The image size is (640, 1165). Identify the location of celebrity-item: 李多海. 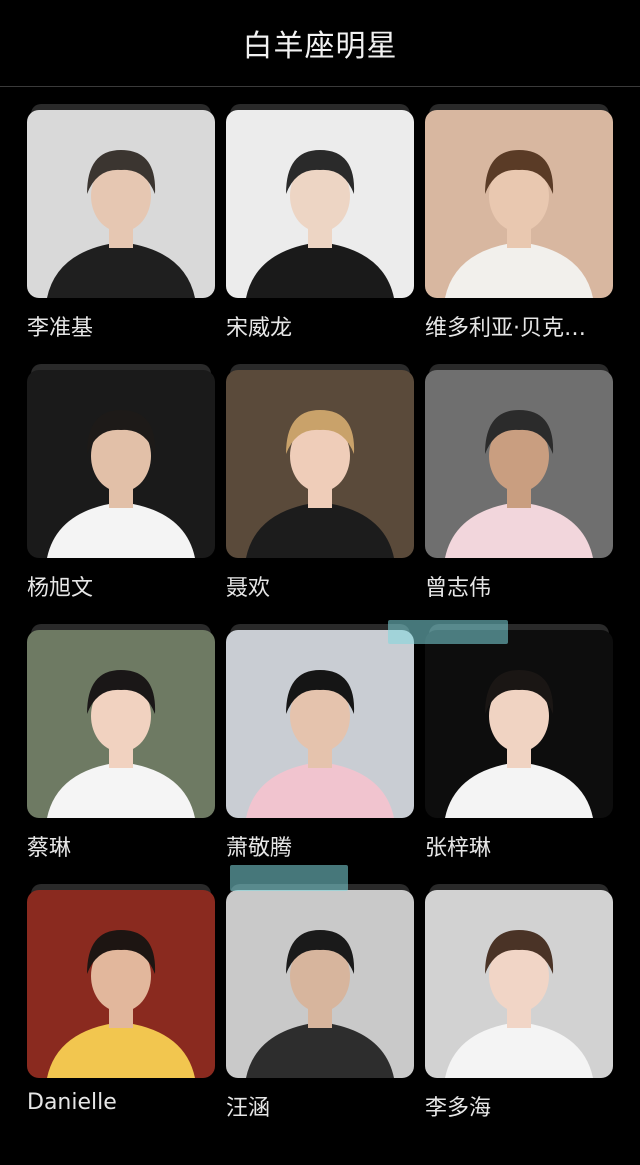
(519, 1014).